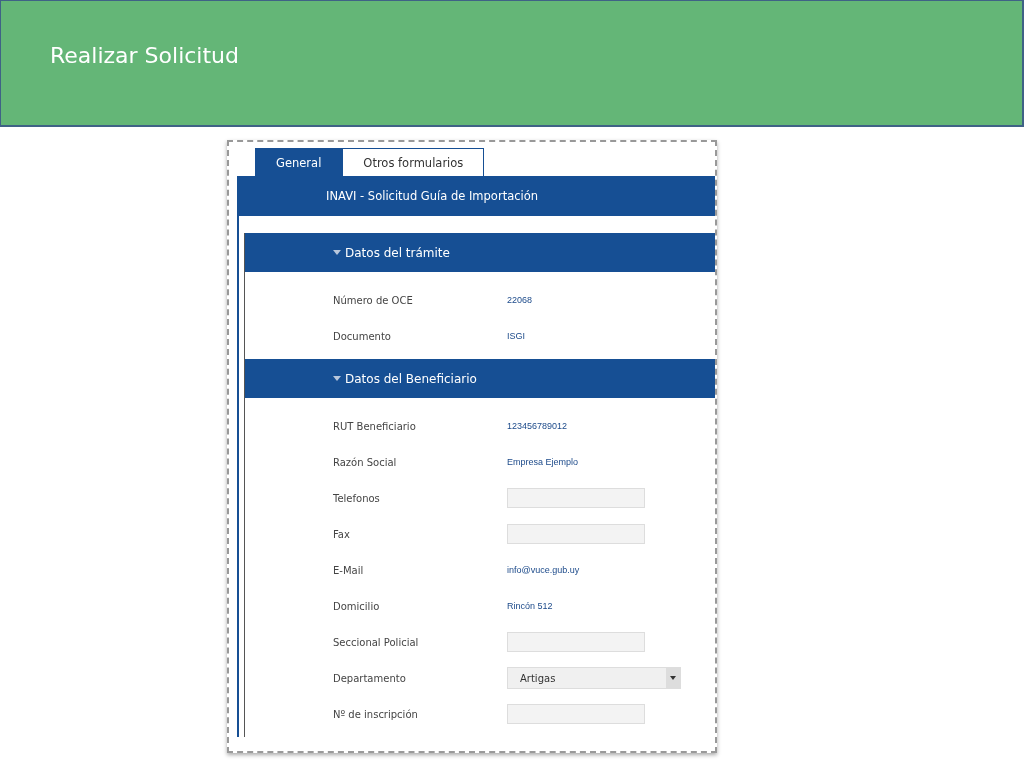 This screenshot has width=1024, height=768. What do you see at coordinates (357, 498) in the screenshot?
I see `field-label: Telefonos` at bounding box center [357, 498].